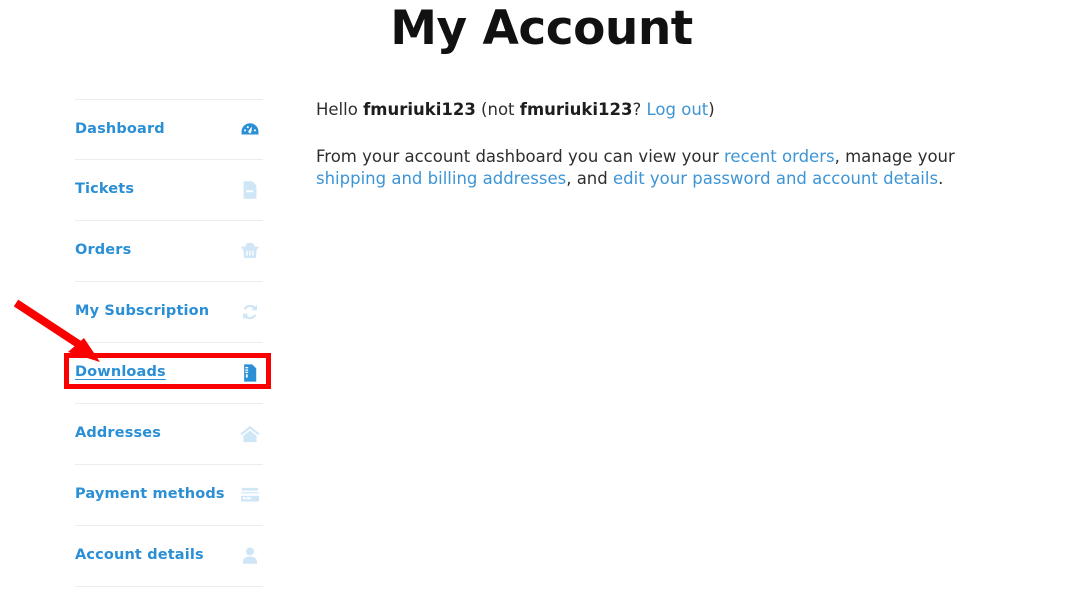  I want to click on sidebar-link-downloads: Downloads, so click(169, 373).